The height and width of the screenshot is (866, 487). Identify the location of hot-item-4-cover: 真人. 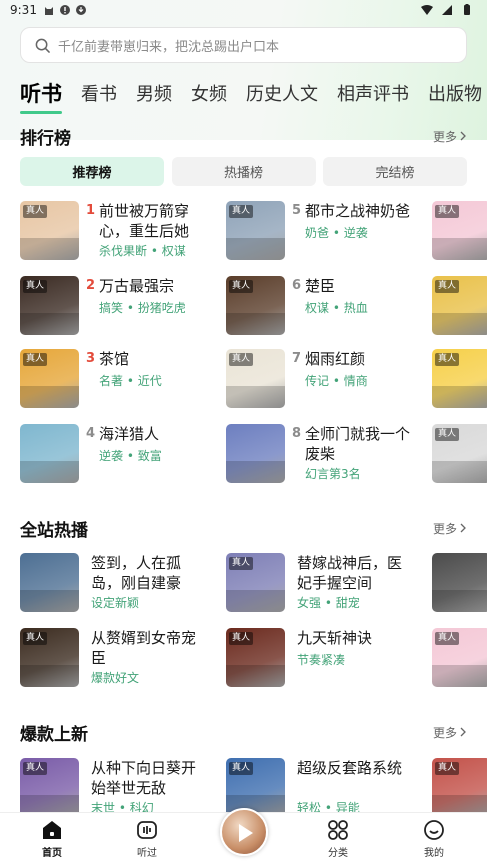
(255, 657).